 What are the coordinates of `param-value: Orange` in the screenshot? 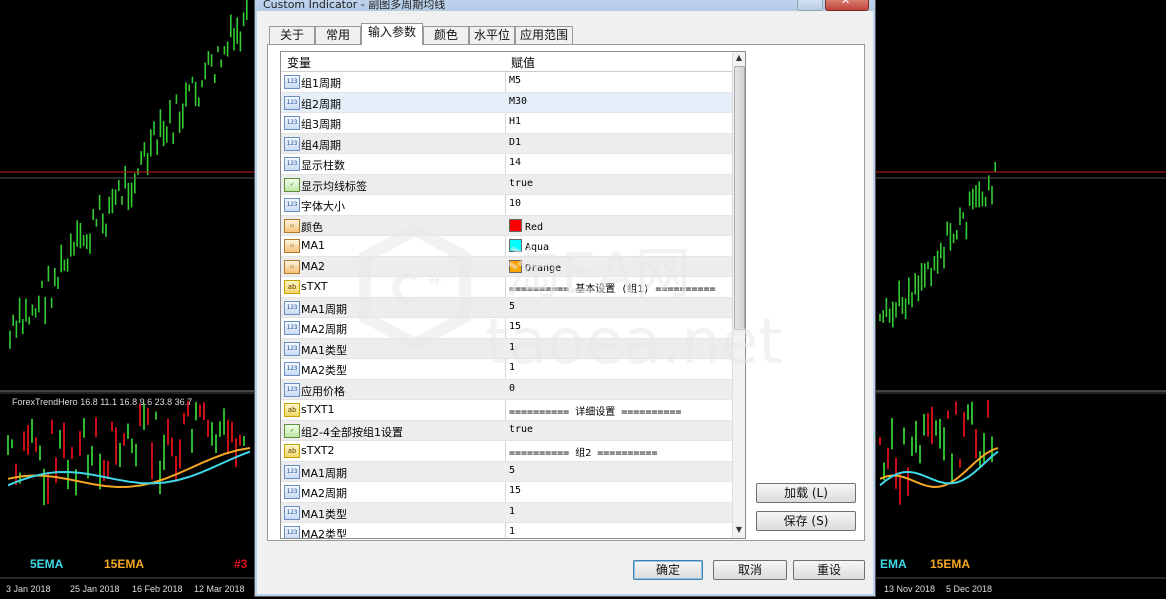 It's located at (535, 266).